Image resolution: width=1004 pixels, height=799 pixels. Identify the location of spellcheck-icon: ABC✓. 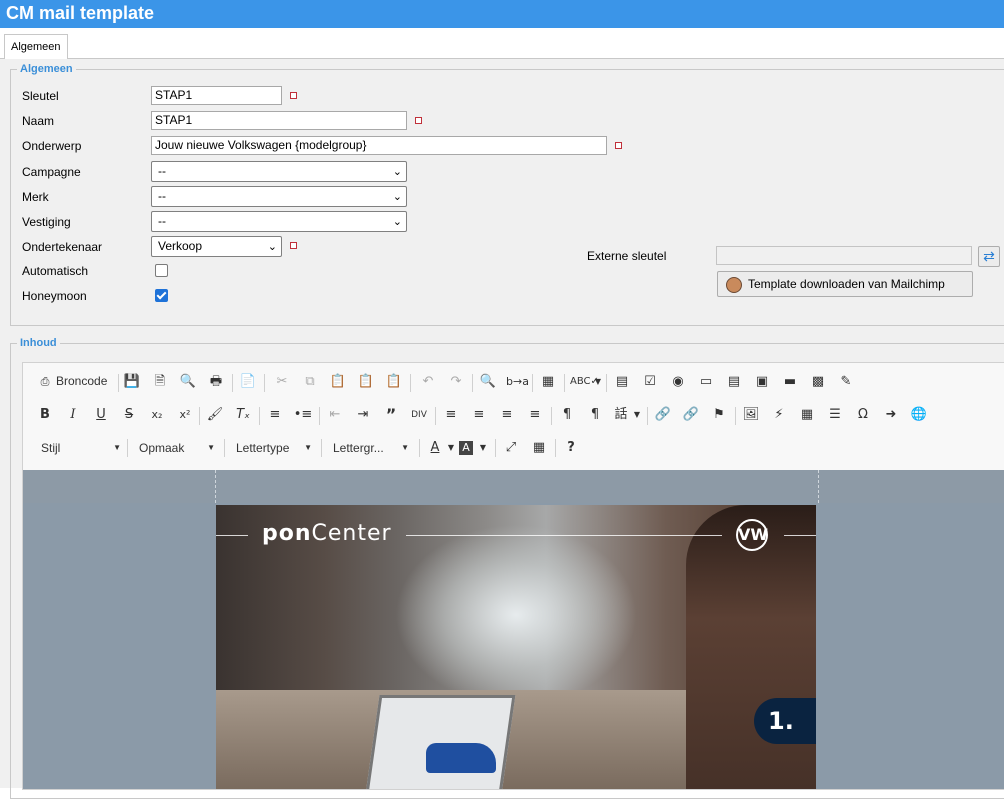
(584, 382).